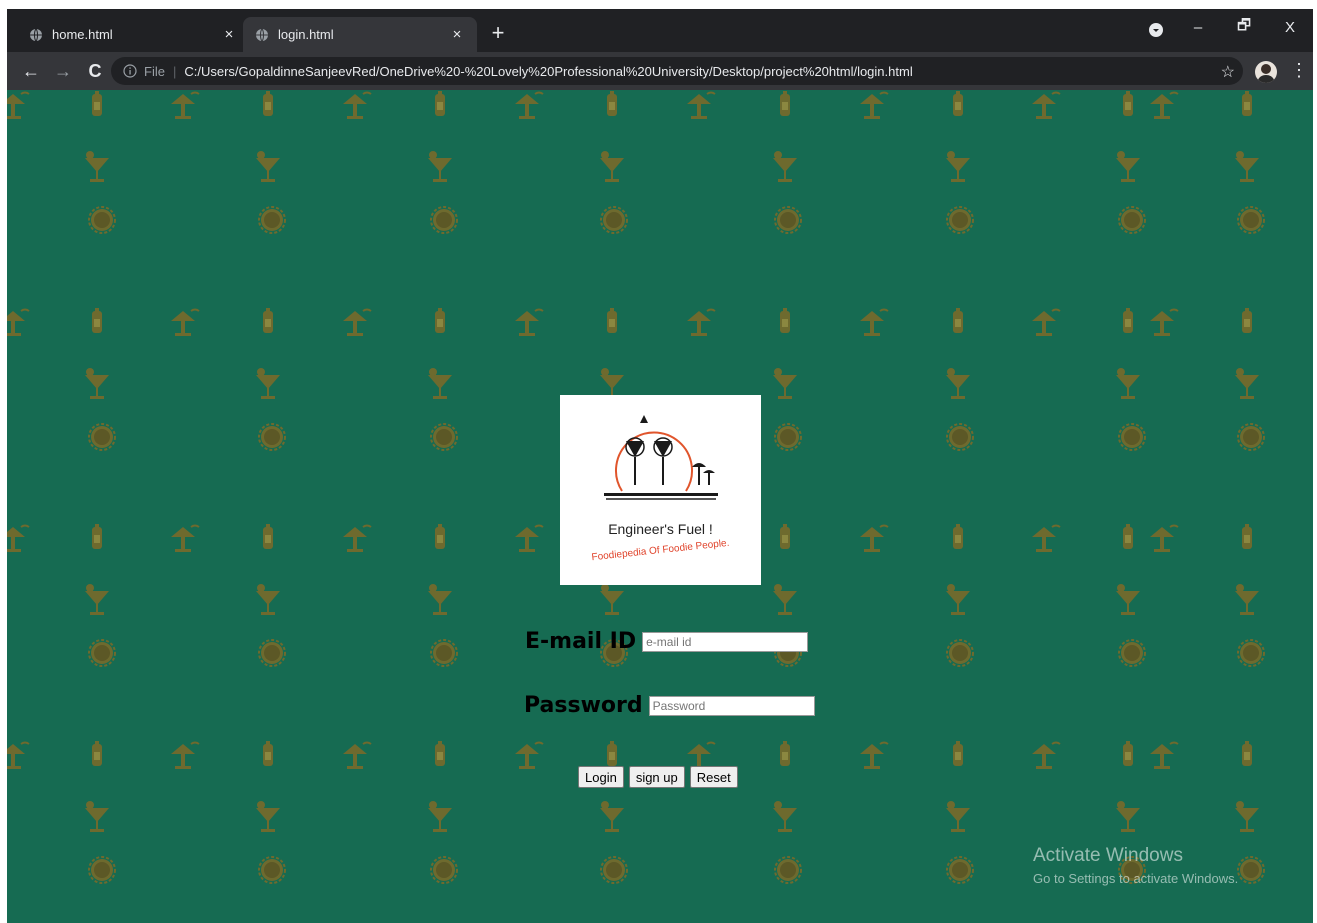  I want to click on logo-tagline: Foodiepedia Of Foodie People., so click(660, 550).